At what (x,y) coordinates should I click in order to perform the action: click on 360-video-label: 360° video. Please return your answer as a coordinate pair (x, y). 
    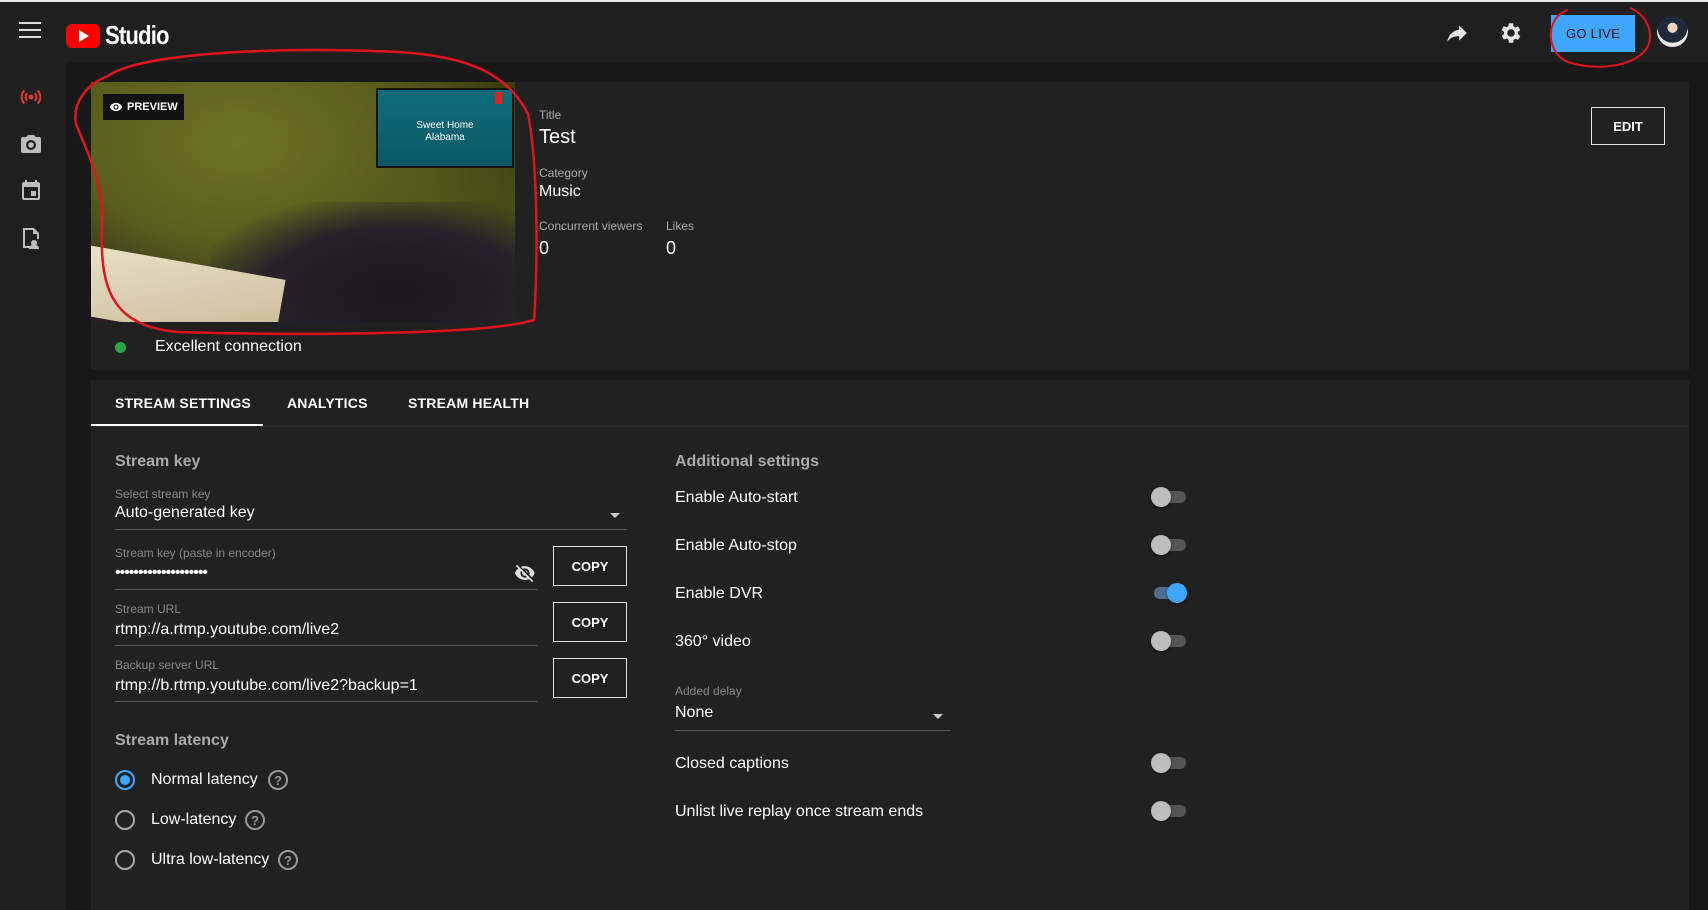
    Looking at the image, I should click on (713, 641).